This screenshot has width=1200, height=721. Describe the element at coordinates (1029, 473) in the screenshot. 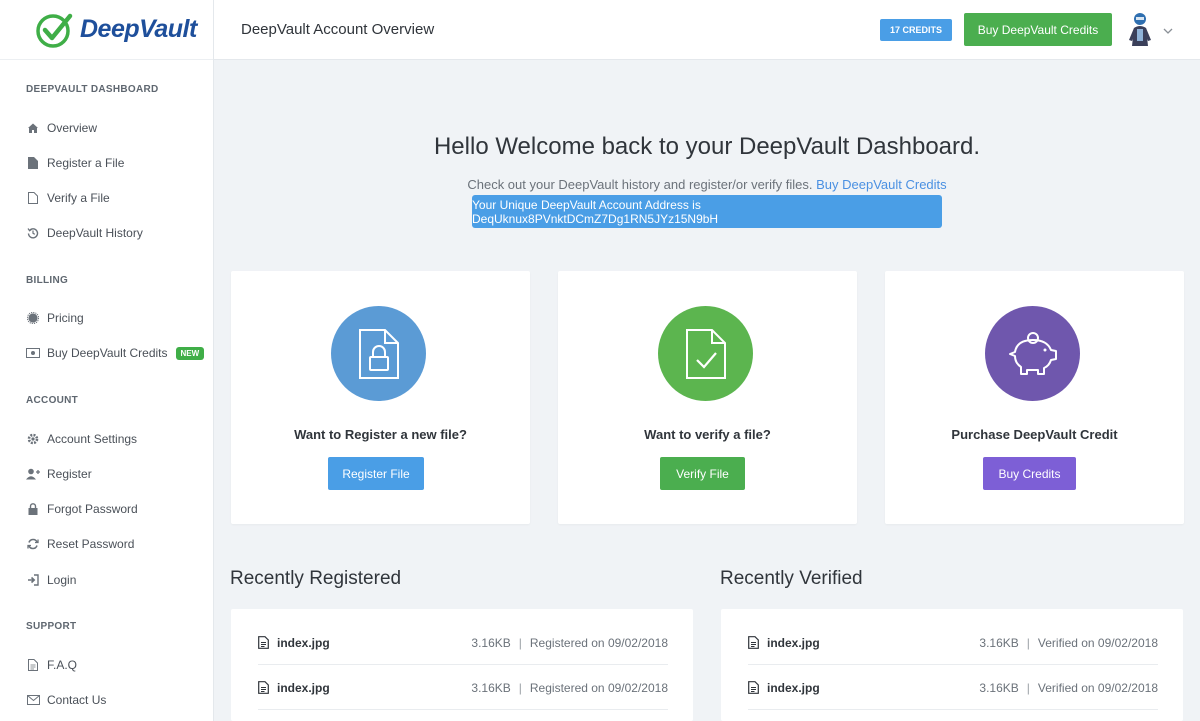

I see `buy-credits-button: Buy Credits` at that location.